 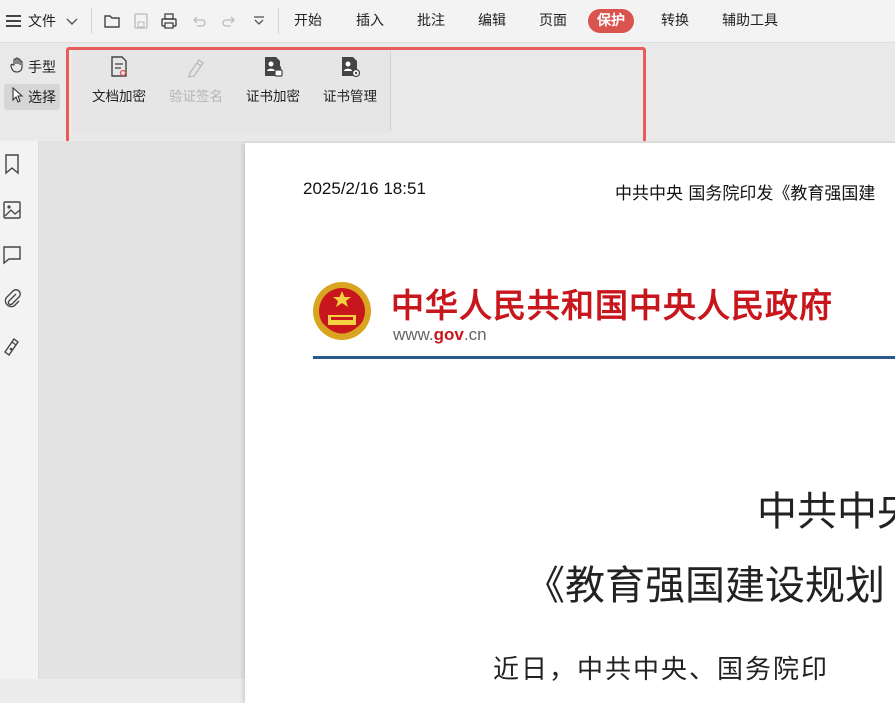 What do you see at coordinates (196, 67) in the screenshot?
I see `verify-signature-icon` at bounding box center [196, 67].